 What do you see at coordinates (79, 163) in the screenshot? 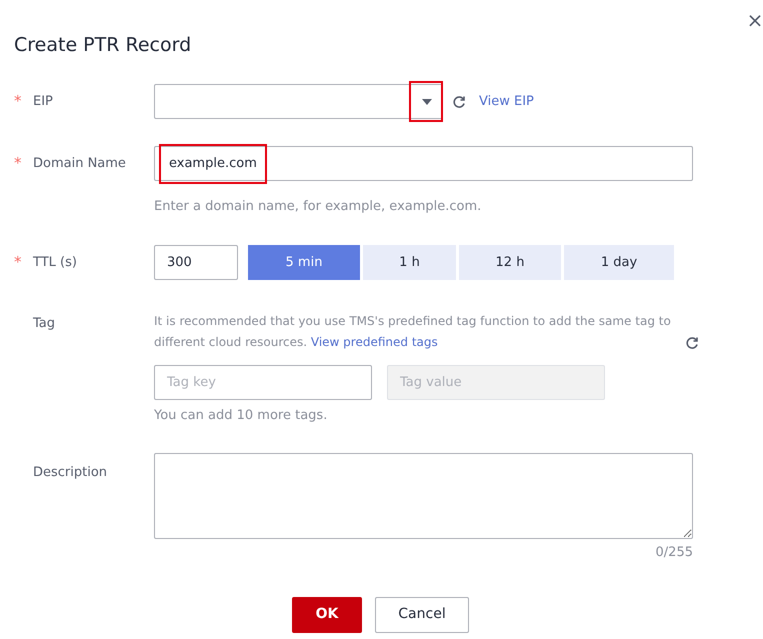
I see `field-label: Domain Name` at bounding box center [79, 163].